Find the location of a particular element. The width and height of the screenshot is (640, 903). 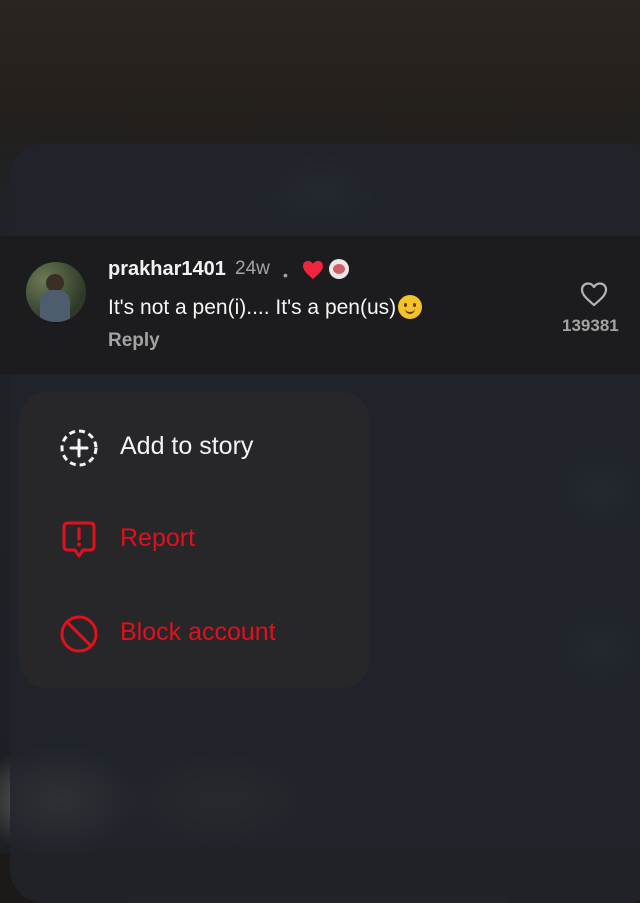

commenter-avatar is located at coordinates (56, 292).